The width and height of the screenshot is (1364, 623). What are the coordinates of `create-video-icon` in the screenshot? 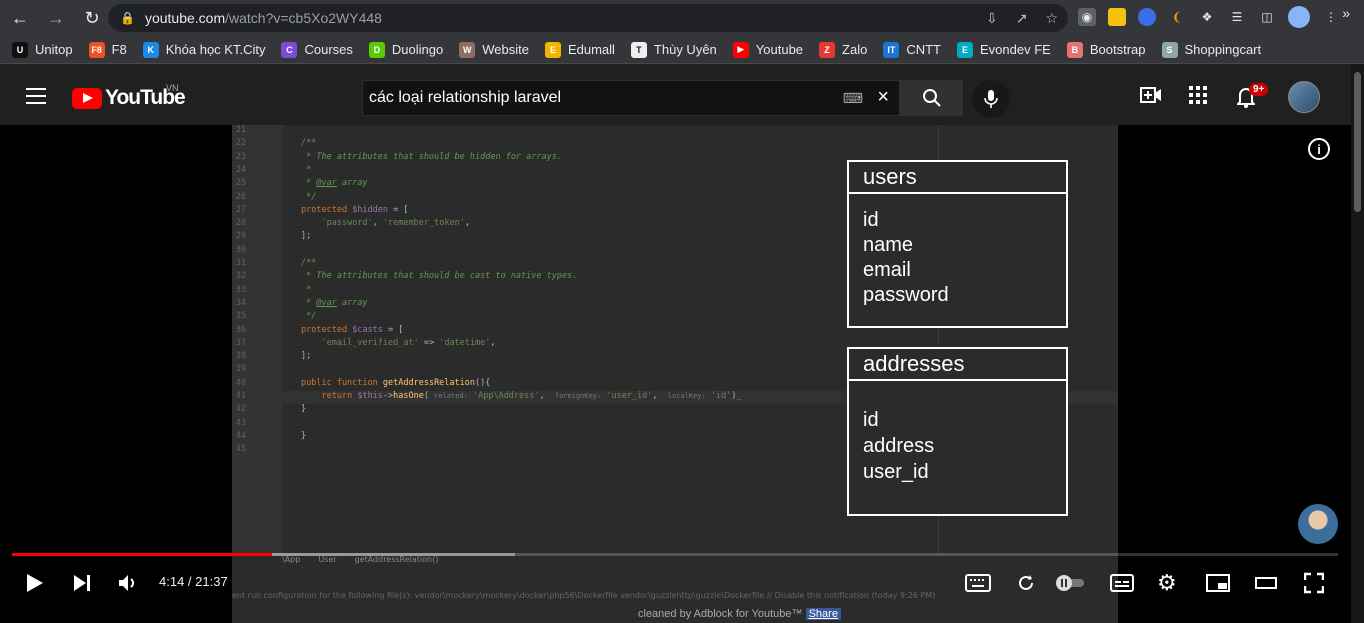 It's located at (1151, 95).